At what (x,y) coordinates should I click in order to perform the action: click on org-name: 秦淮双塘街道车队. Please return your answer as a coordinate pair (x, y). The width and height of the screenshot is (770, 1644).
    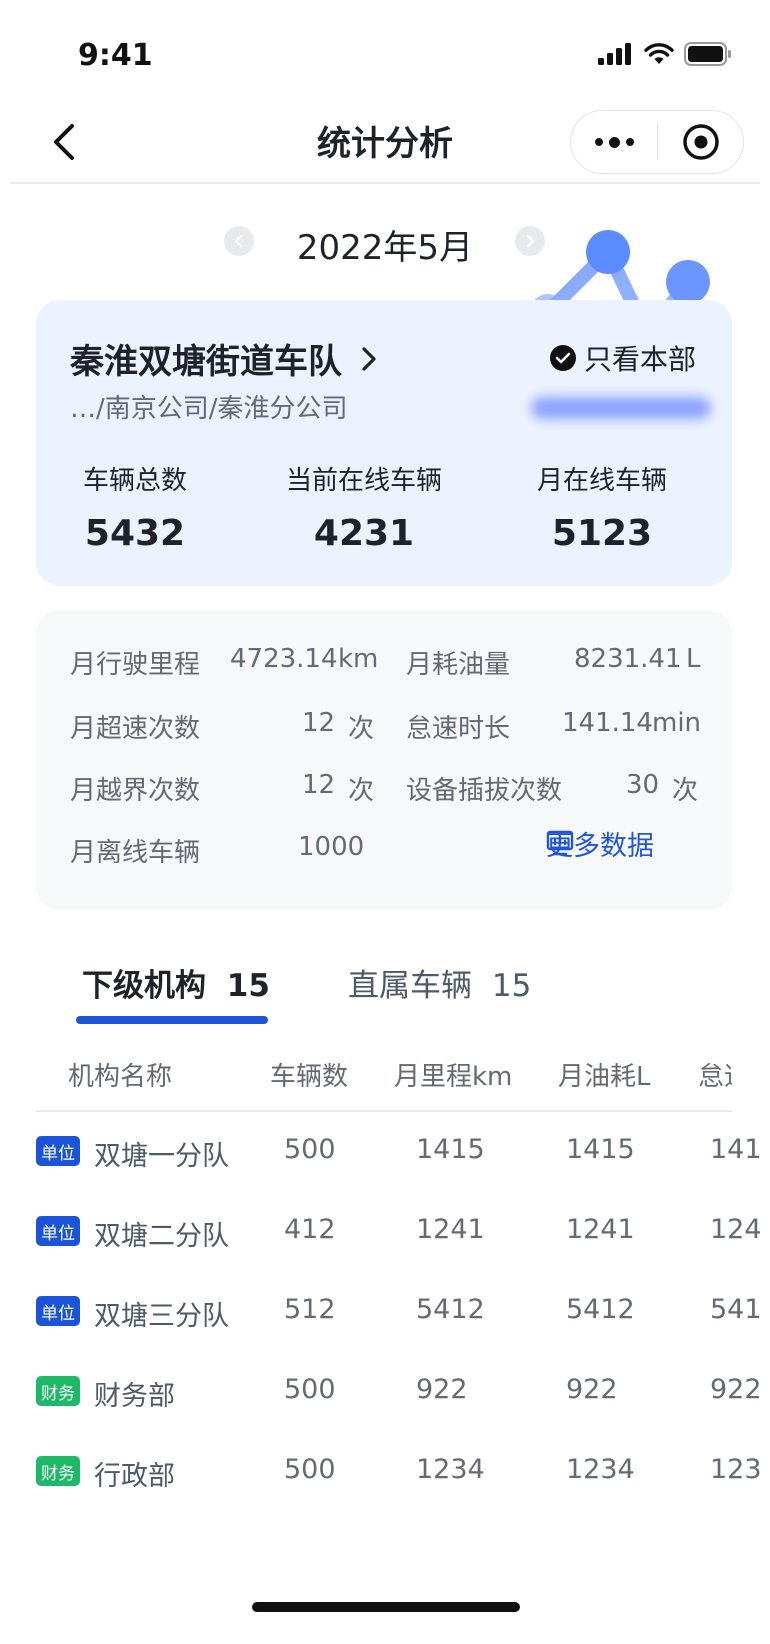
    Looking at the image, I should click on (206, 362).